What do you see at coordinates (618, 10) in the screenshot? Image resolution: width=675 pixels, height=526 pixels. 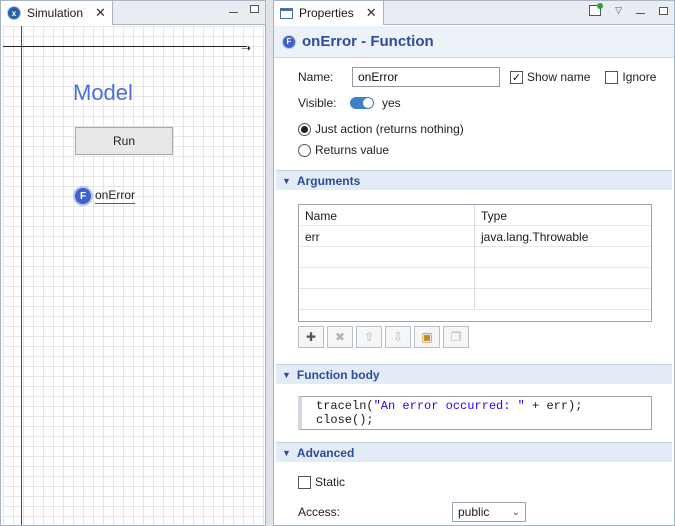 I see `view-menu-icon: ▽` at bounding box center [618, 10].